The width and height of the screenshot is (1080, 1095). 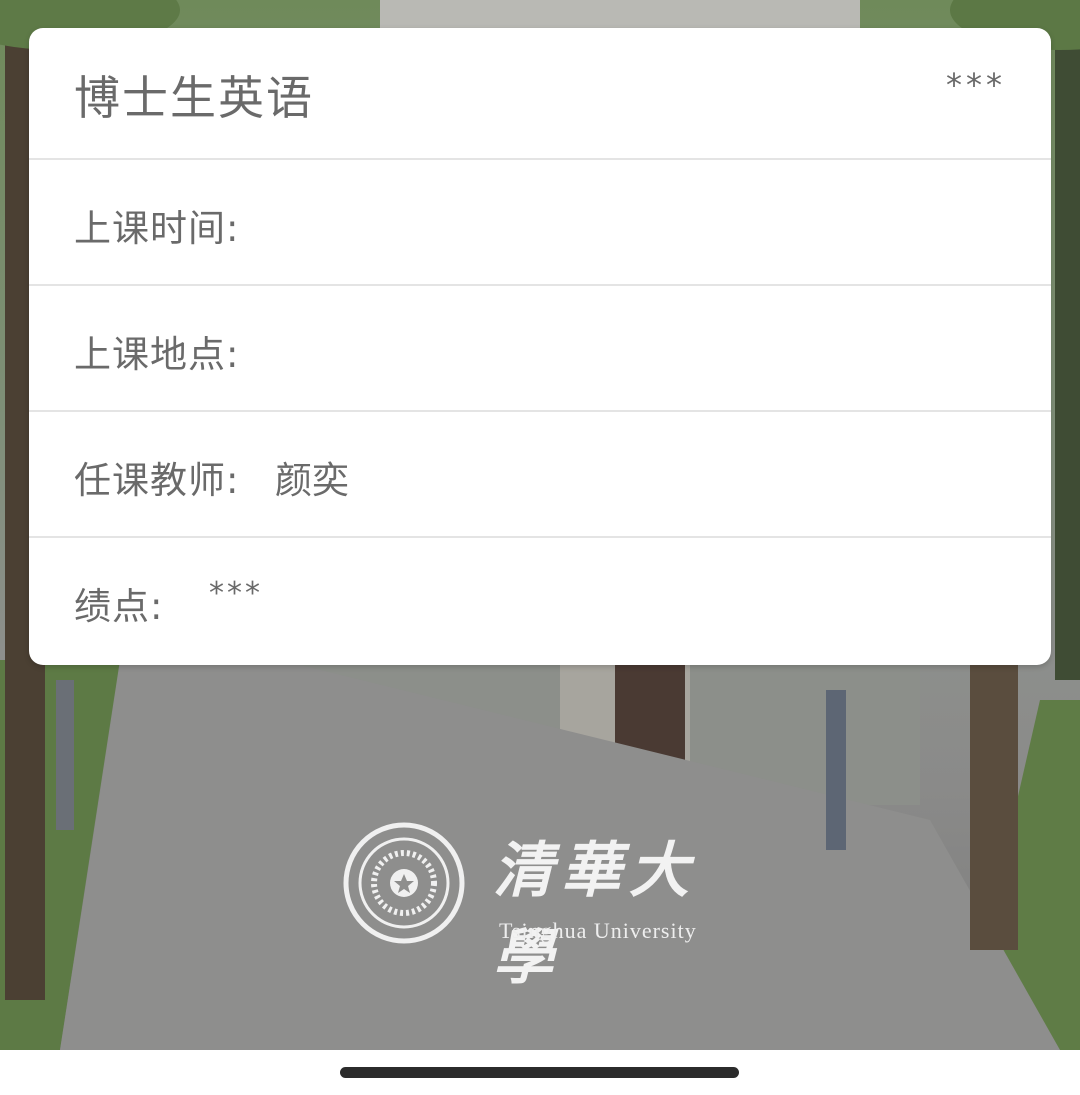 I want to click on class-time-row: 上课时间:, so click(x=540, y=223).